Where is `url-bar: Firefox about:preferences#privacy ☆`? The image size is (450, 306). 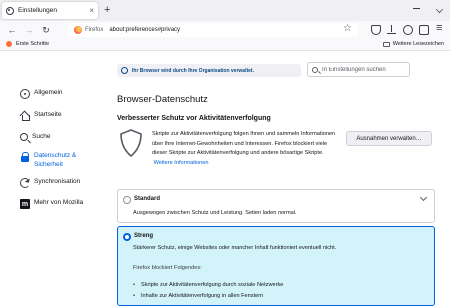 url-bar: Firefox about:preferences#privacy ☆ is located at coordinates (213, 30).